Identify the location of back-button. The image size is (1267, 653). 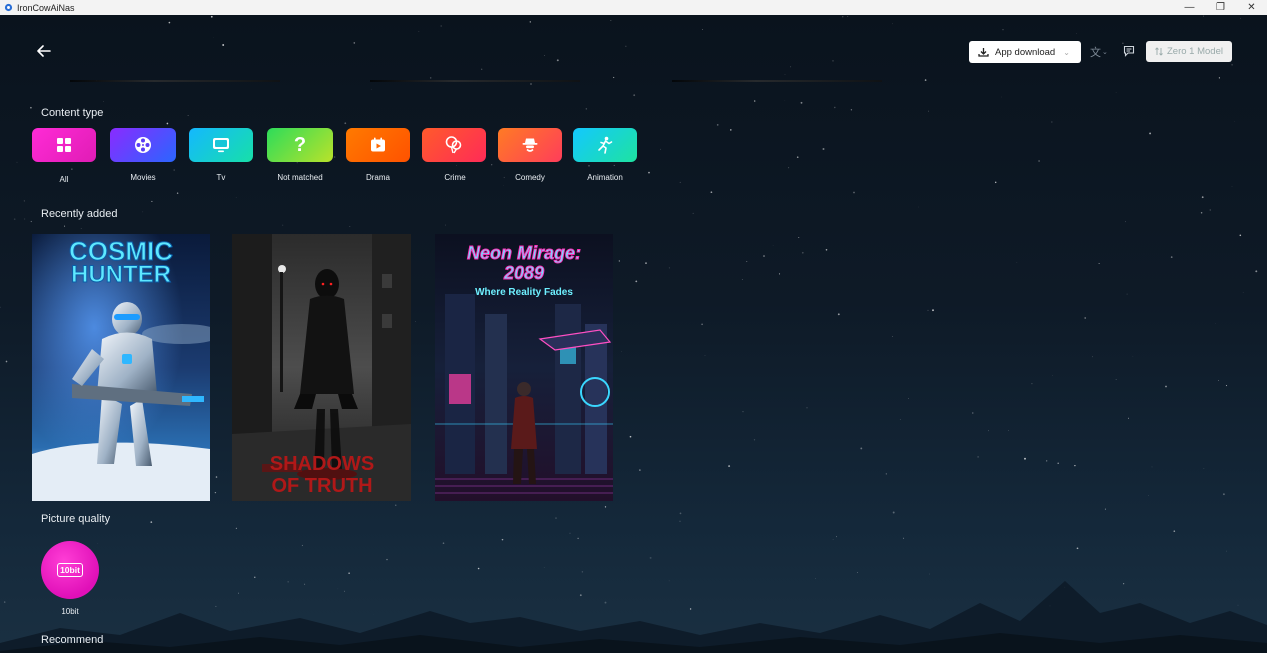
(44, 51).